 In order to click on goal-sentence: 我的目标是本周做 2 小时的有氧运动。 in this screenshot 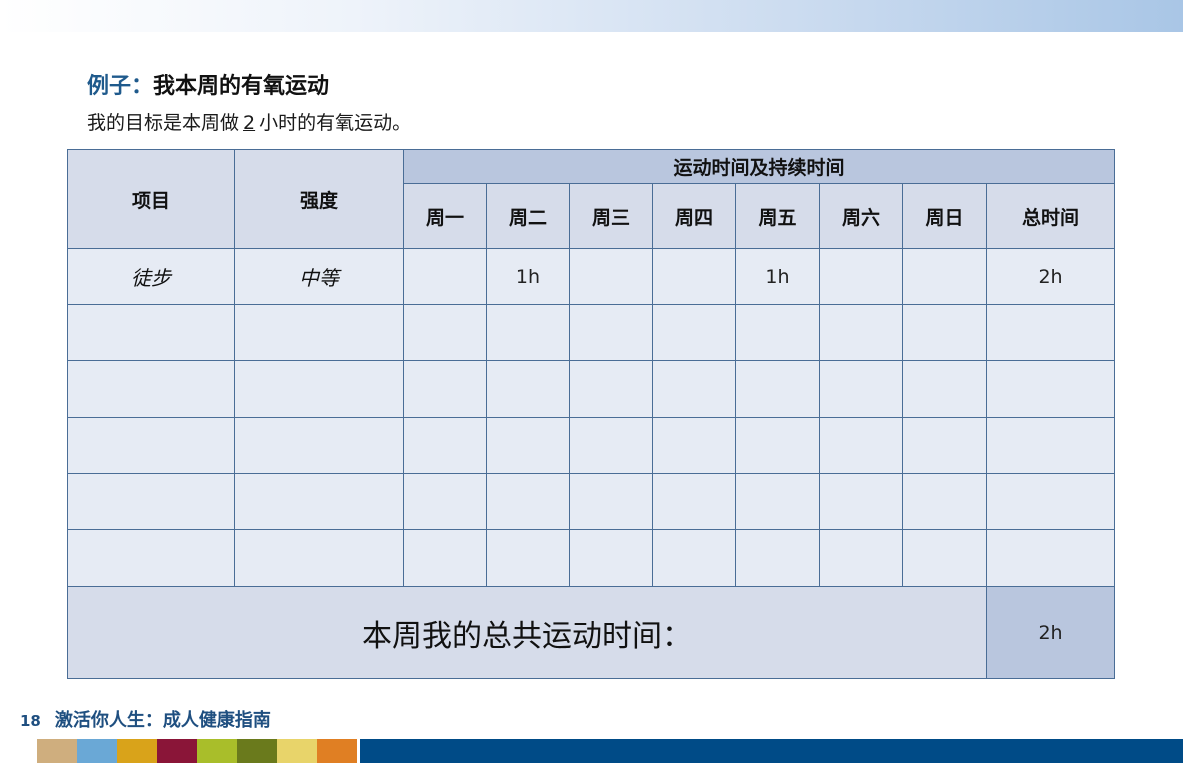, I will do `click(249, 121)`.